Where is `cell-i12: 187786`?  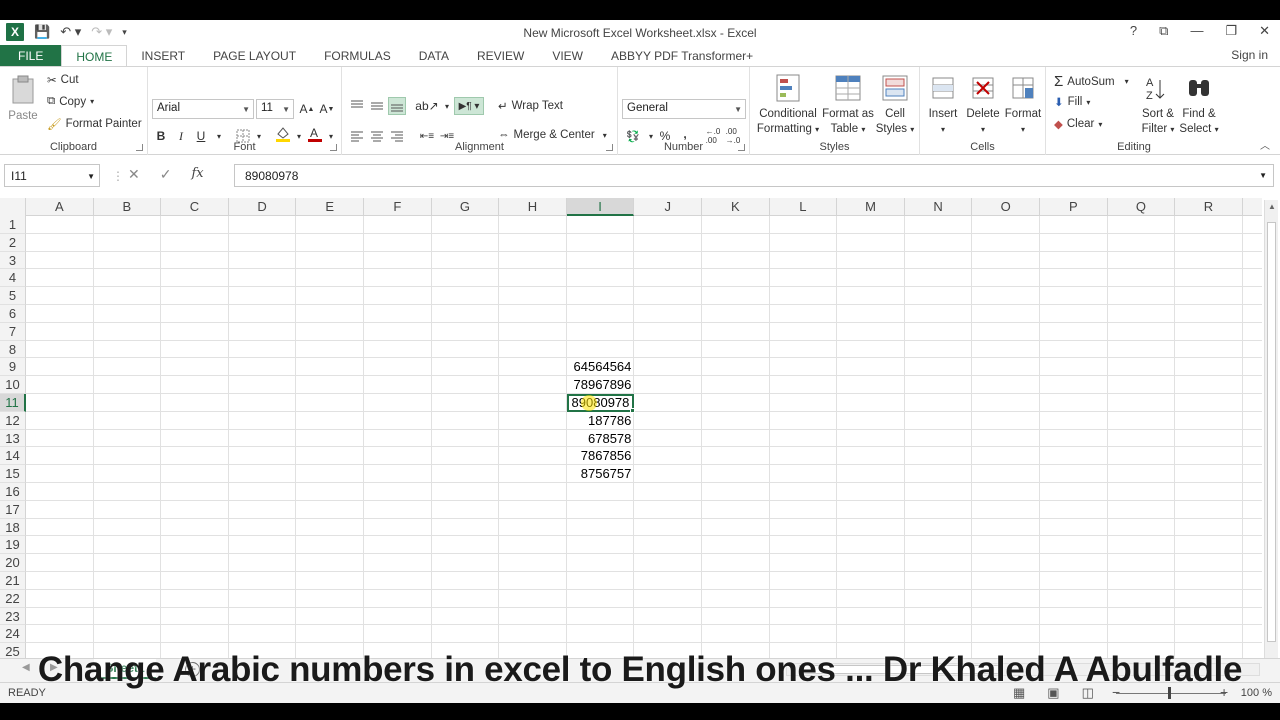 cell-i12: 187786 is located at coordinates (601, 421).